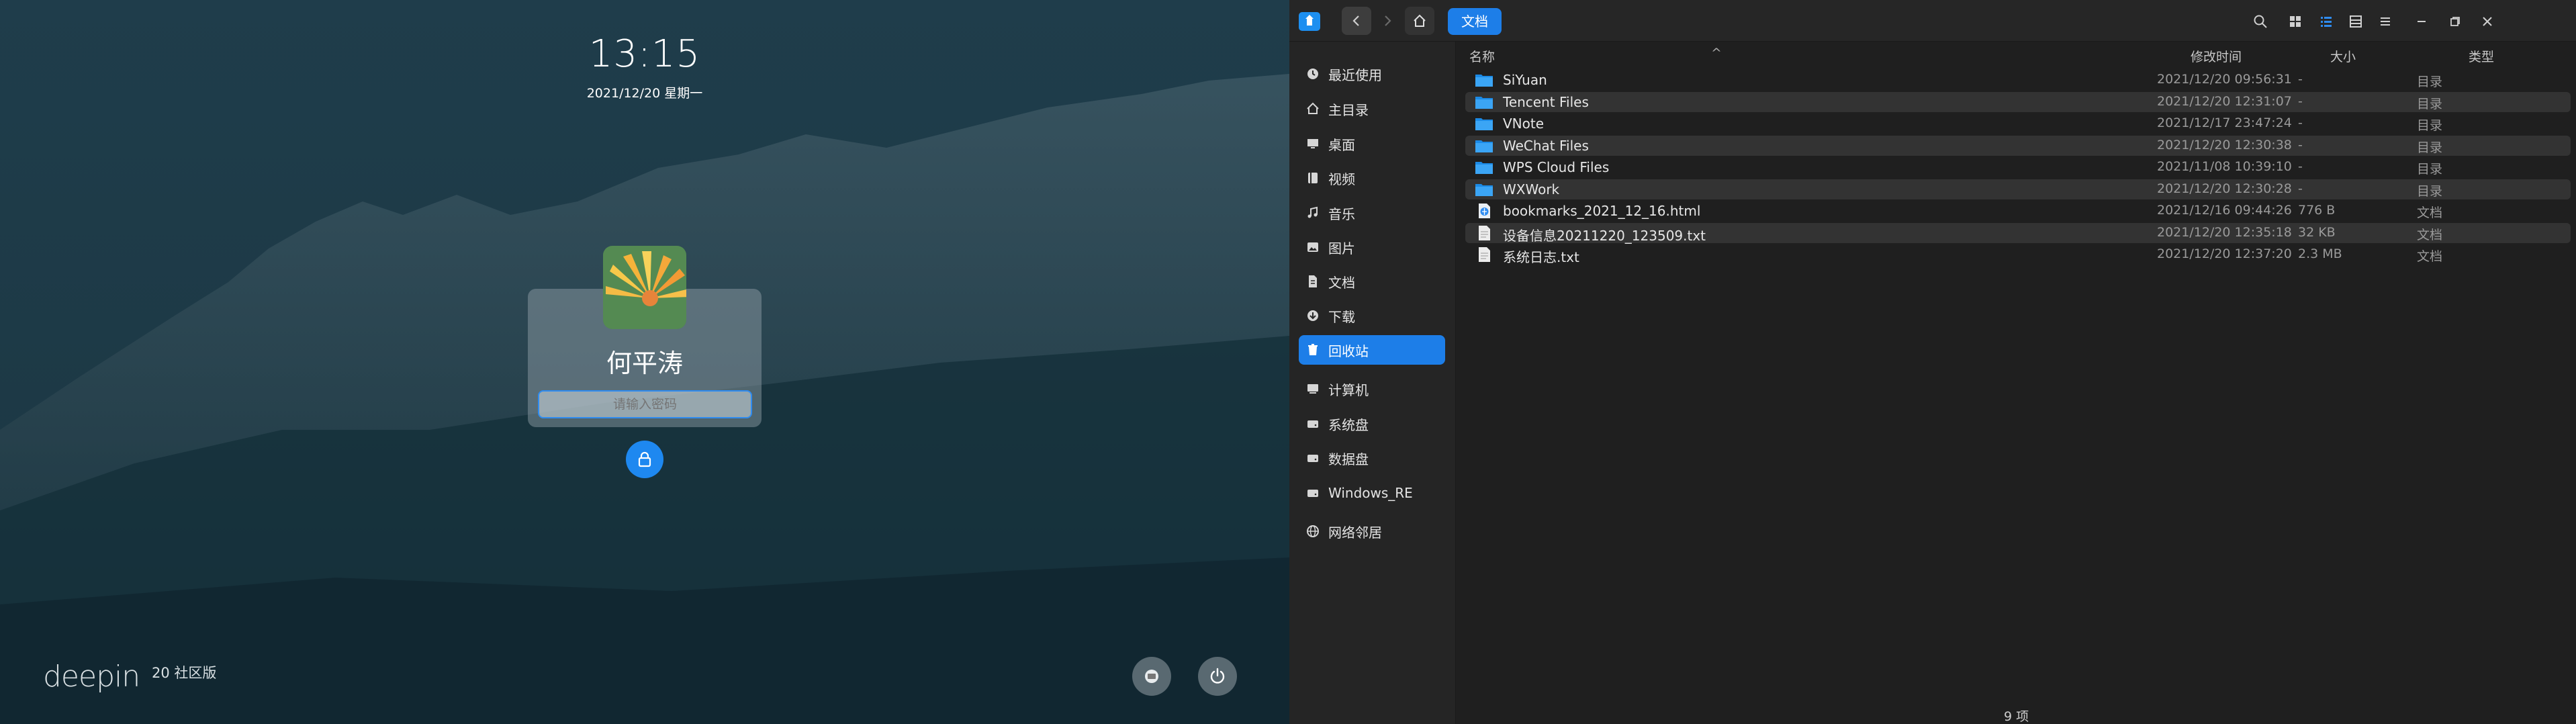 The height and width of the screenshot is (724, 2576). Describe the element at coordinates (2224, 80) in the screenshot. I see `file-modified: 2021/12/20 09:56:31` at that location.